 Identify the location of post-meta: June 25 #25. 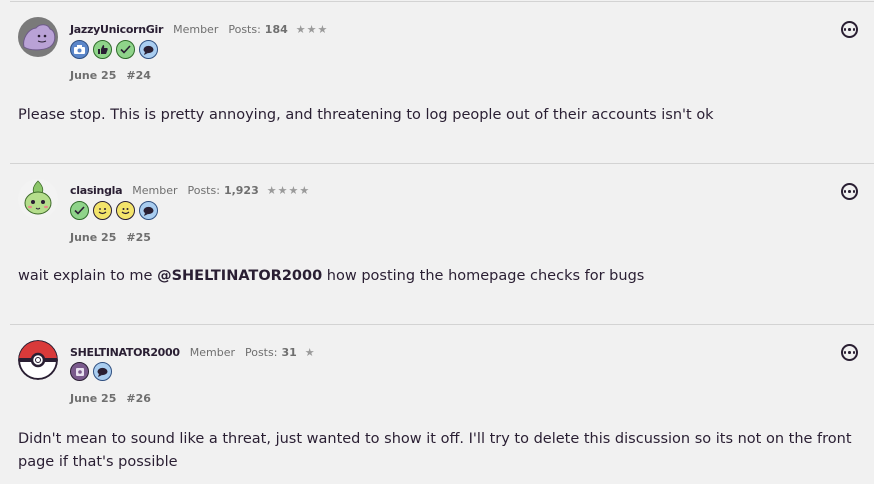
(110, 237).